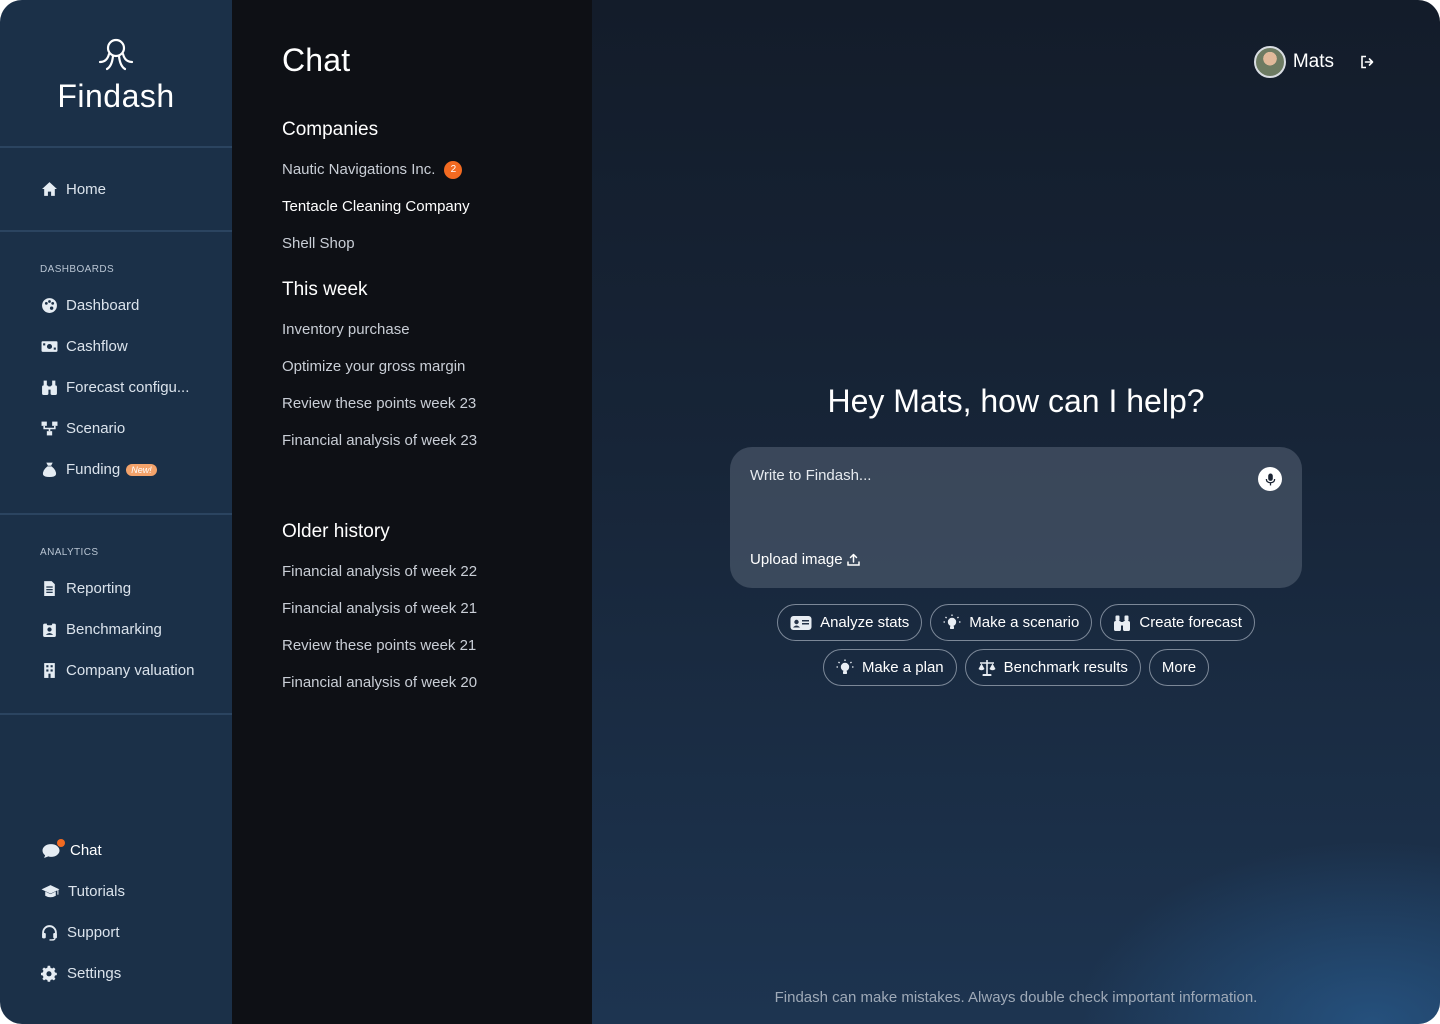 The height and width of the screenshot is (1024, 1440). I want to click on avatar, so click(1269, 62).